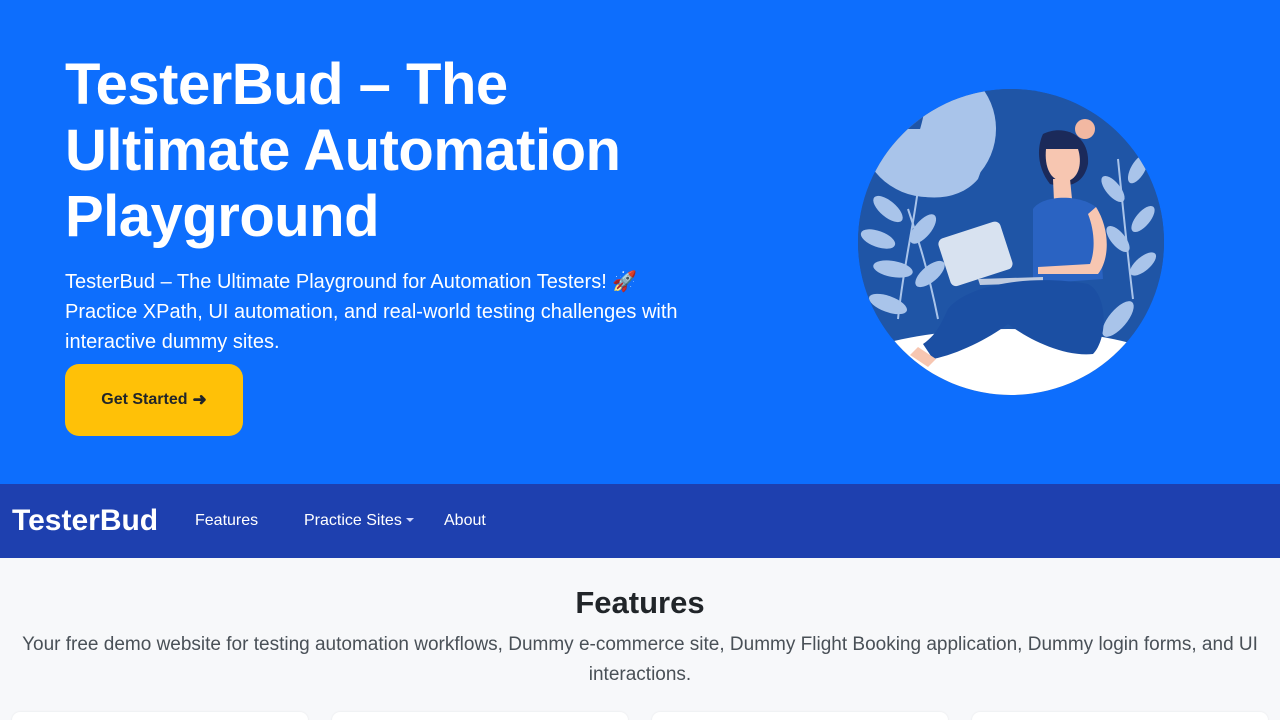 This screenshot has width=1280, height=720. I want to click on nav-features: Features, so click(226, 521).